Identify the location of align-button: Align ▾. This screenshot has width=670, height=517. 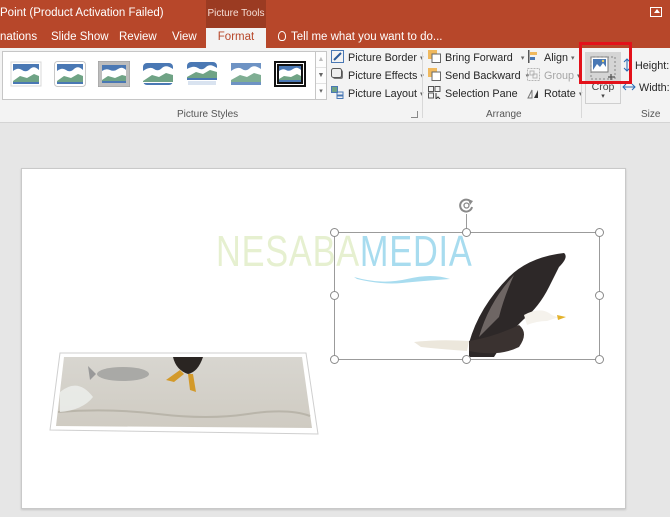
(551, 58).